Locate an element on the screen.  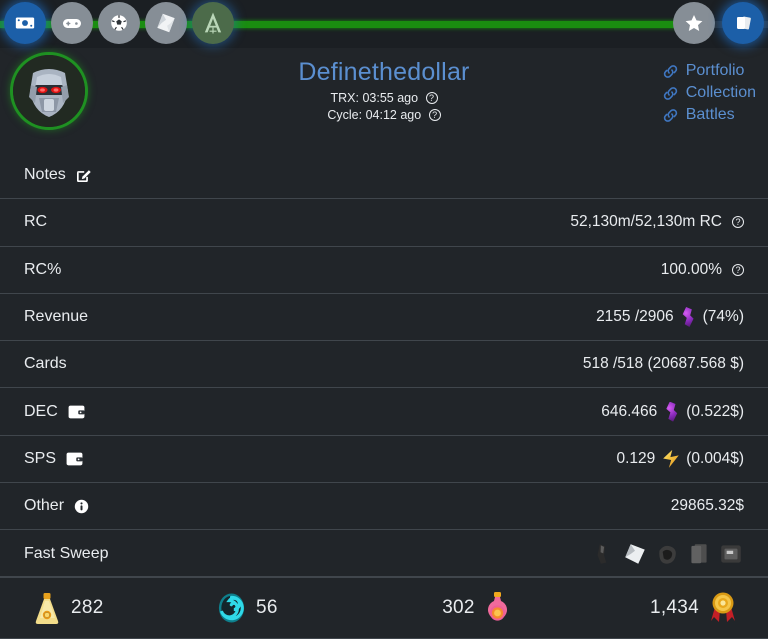
row-rc-percent-right: 100.00% ? is located at coordinates (702, 270).